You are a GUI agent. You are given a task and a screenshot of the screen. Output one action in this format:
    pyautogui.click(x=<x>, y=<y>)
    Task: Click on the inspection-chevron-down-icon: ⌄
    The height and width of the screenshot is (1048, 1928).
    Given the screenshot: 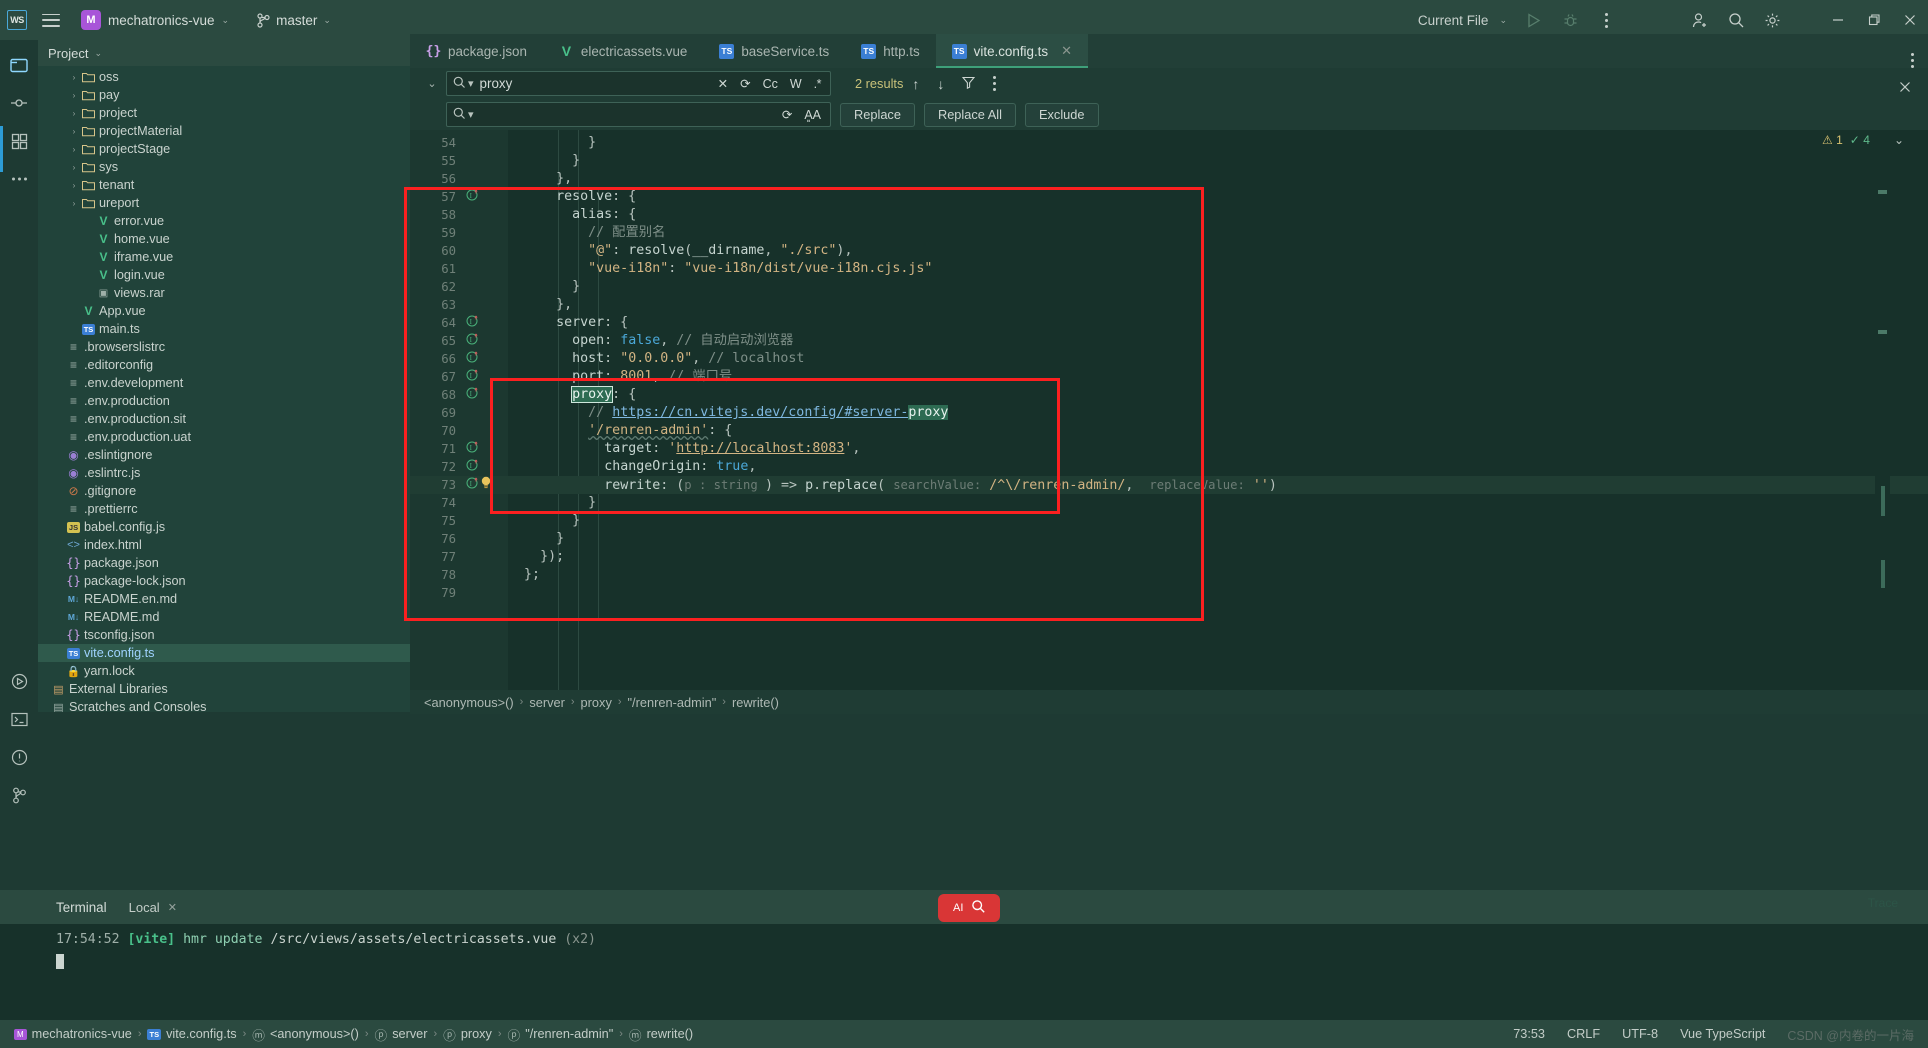 What is the action you would take?
    pyautogui.click(x=1899, y=140)
    